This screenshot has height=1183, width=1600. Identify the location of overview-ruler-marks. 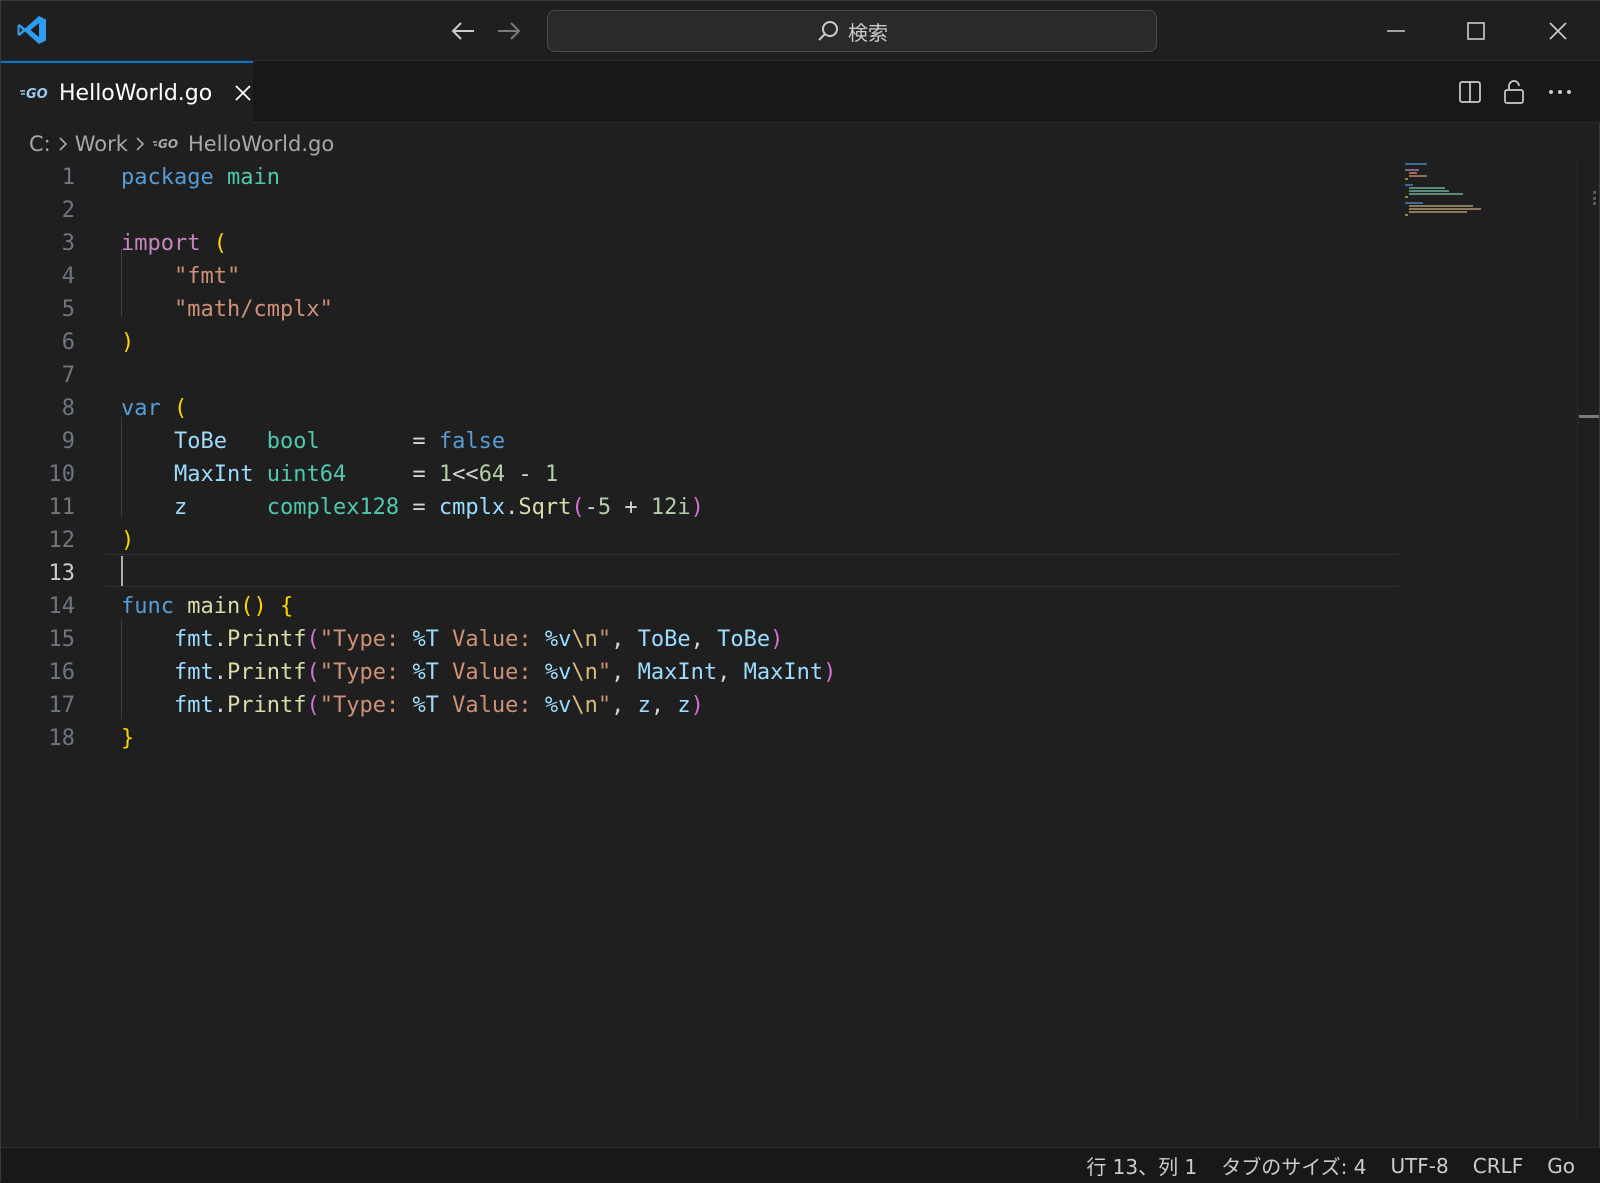
(1594, 198).